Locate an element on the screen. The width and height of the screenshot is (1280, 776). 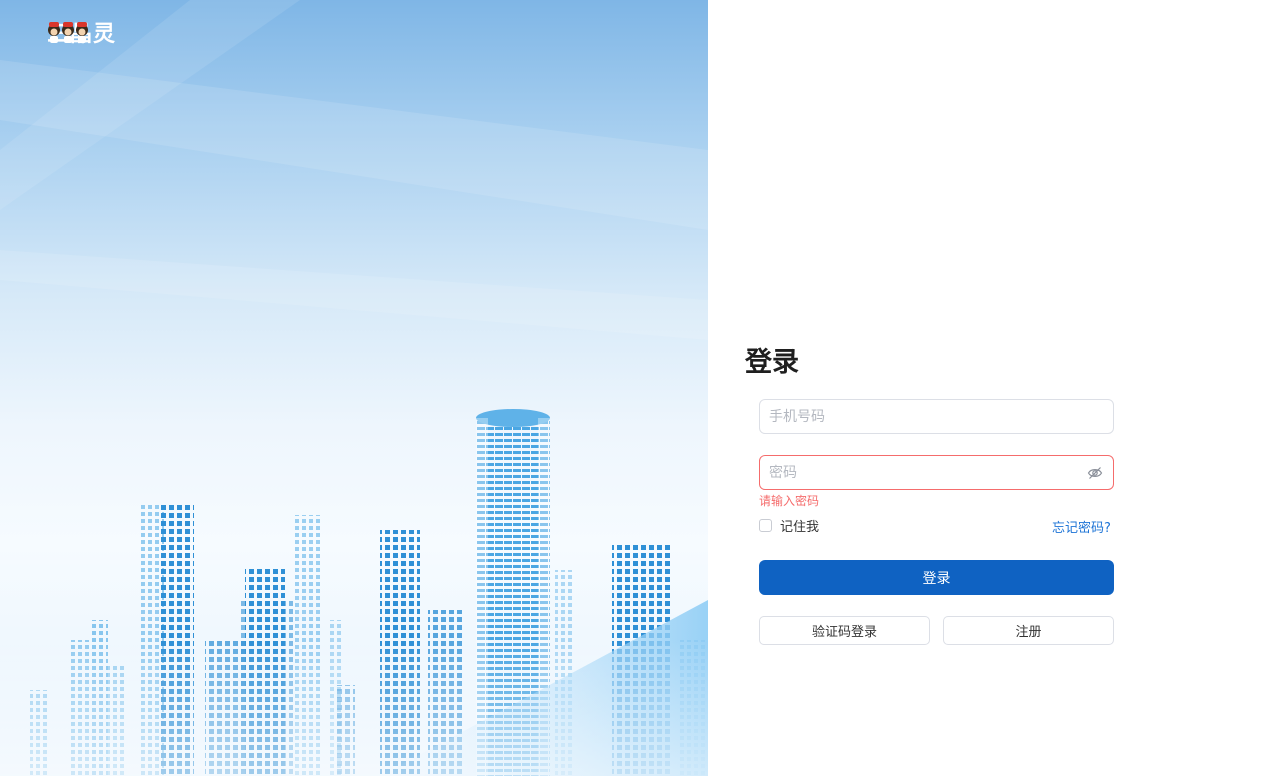
remember-checkbox is located at coordinates (765, 525).